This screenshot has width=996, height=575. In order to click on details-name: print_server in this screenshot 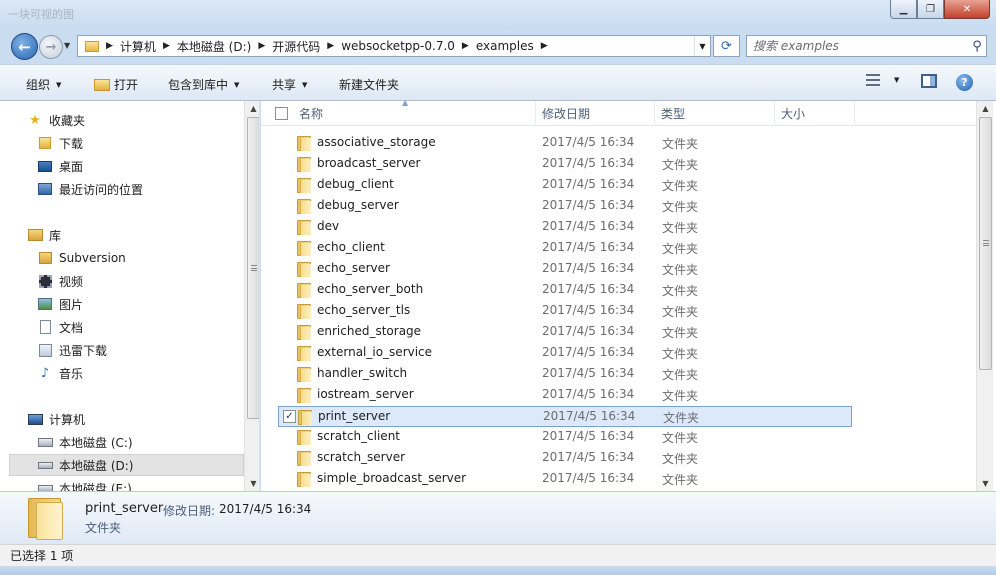, I will do `click(124, 508)`.